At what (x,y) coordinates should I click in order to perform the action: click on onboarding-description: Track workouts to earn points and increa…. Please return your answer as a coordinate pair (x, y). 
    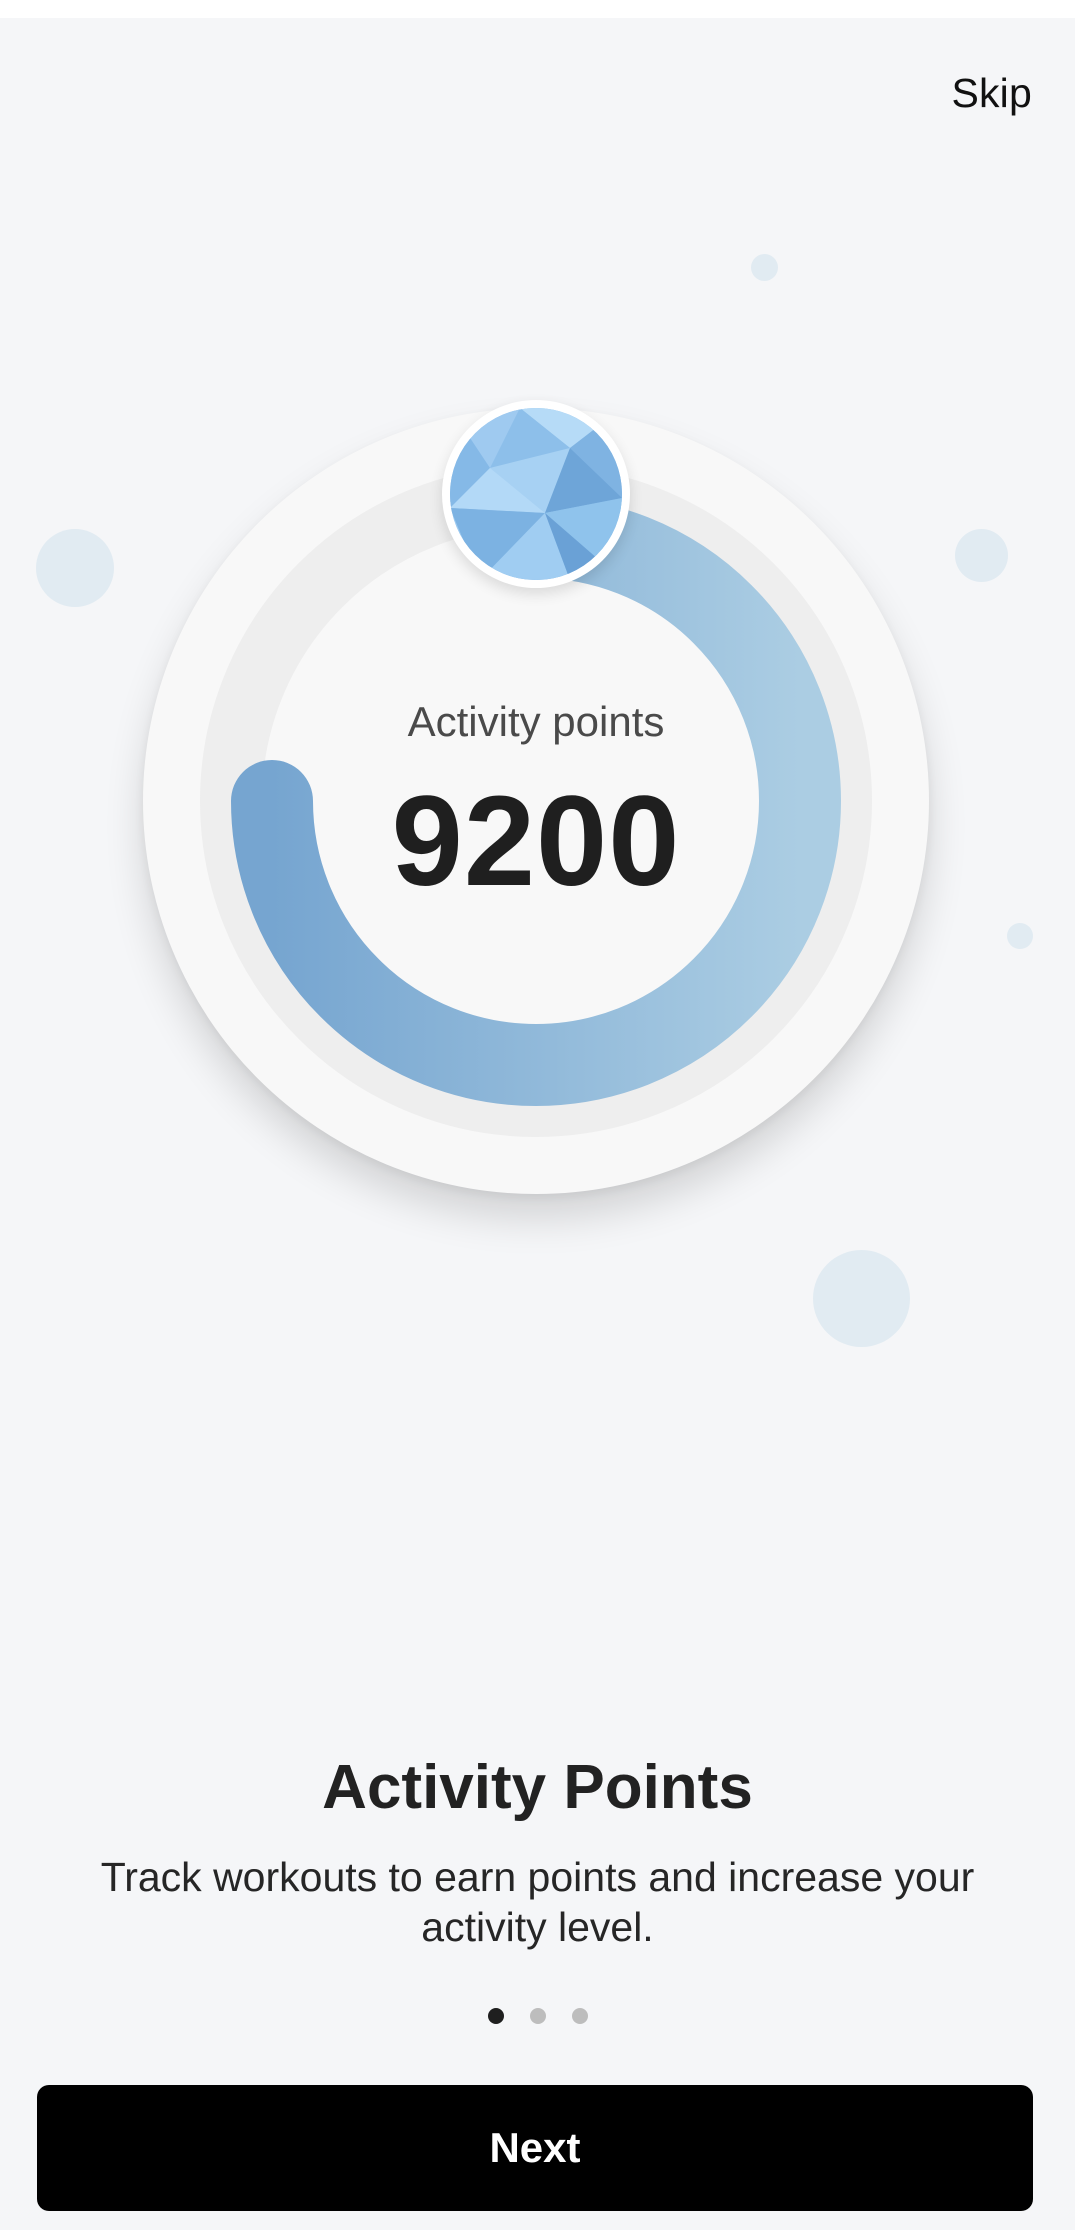
    Looking at the image, I should click on (537, 1902).